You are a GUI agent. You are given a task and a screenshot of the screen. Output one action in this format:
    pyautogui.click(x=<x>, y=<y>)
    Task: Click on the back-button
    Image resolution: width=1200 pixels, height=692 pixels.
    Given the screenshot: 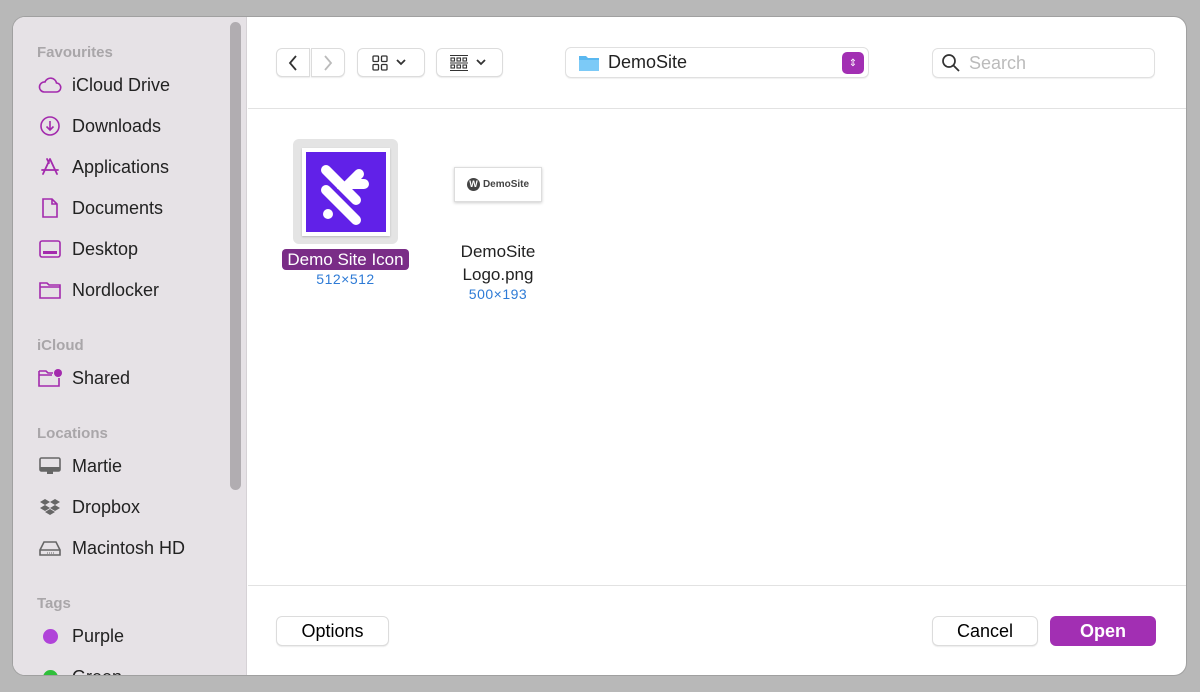 What is the action you would take?
    pyautogui.click(x=293, y=62)
    